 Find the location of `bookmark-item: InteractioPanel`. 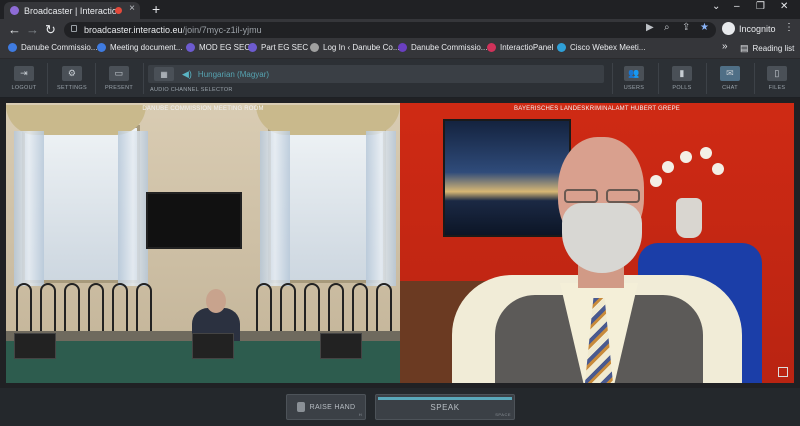

bookmark-item: InteractioPanel is located at coordinates (520, 47).